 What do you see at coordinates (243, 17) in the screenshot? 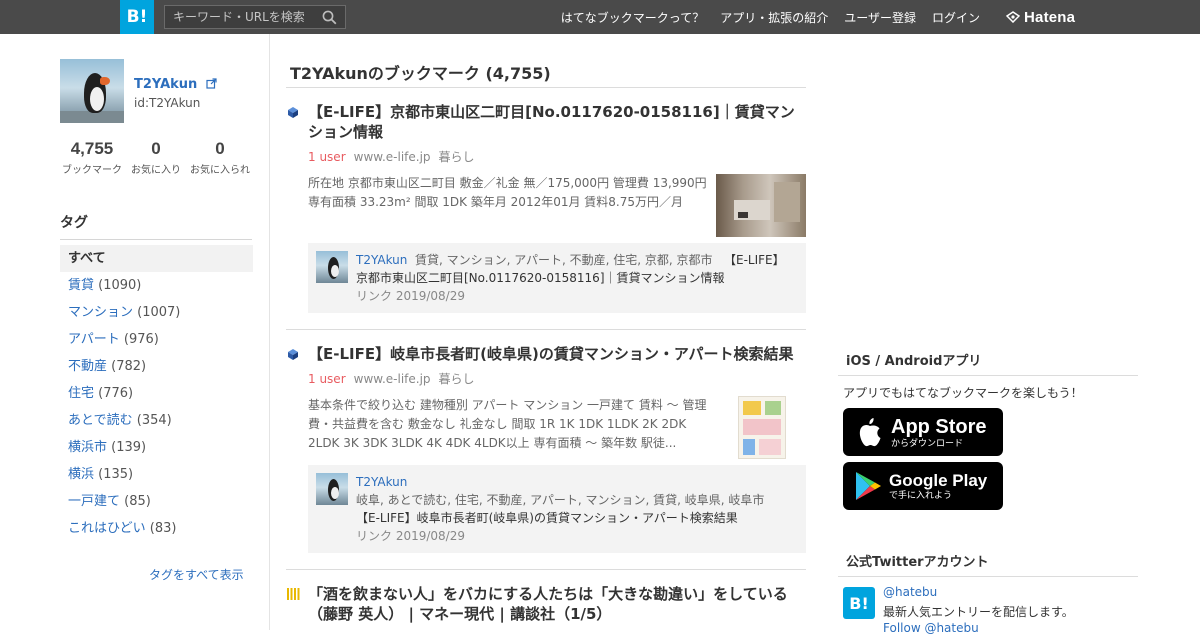
I see `search-input` at bounding box center [243, 17].